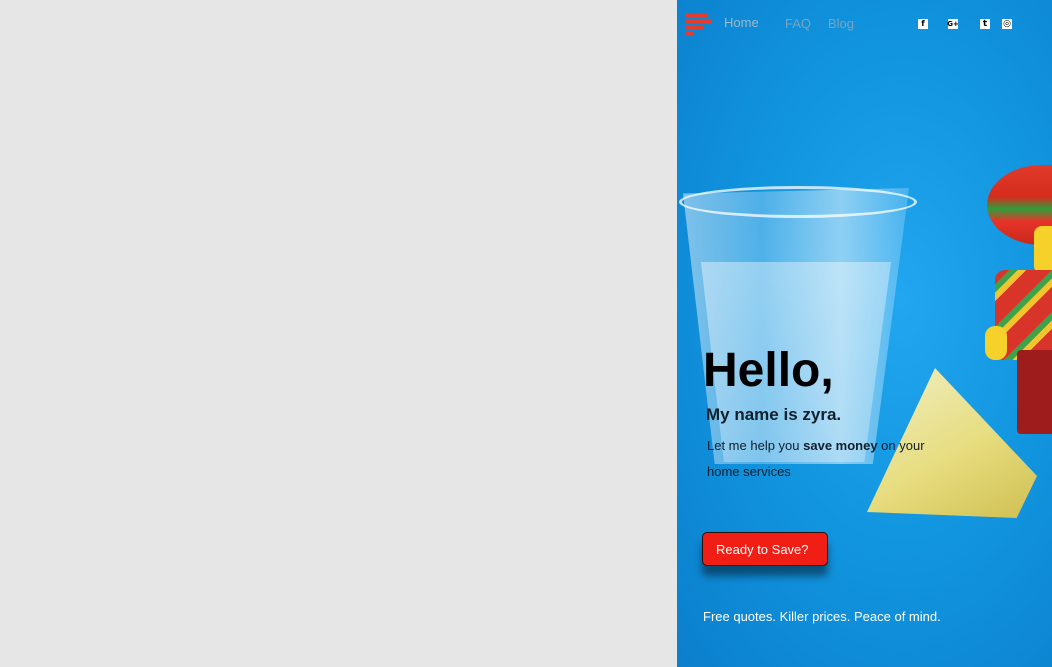 The image size is (1052, 667). Describe the element at coordinates (755, 445) in the screenshot. I see `desc-text-before: Let me help you` at that location.